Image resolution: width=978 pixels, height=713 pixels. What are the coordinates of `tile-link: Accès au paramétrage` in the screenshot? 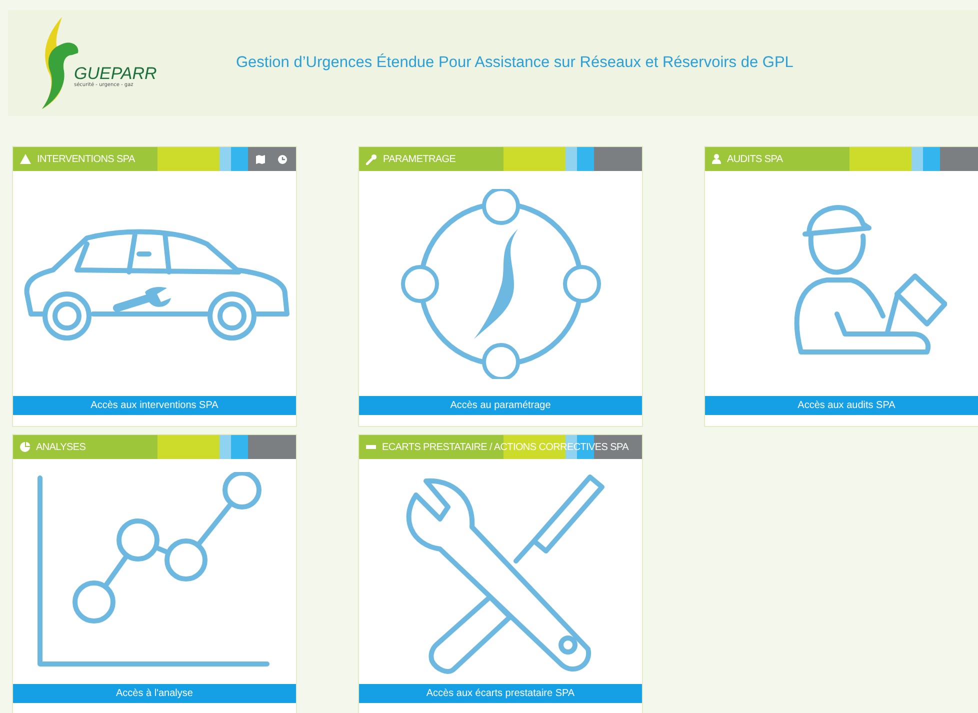 It's located at (500, 405).